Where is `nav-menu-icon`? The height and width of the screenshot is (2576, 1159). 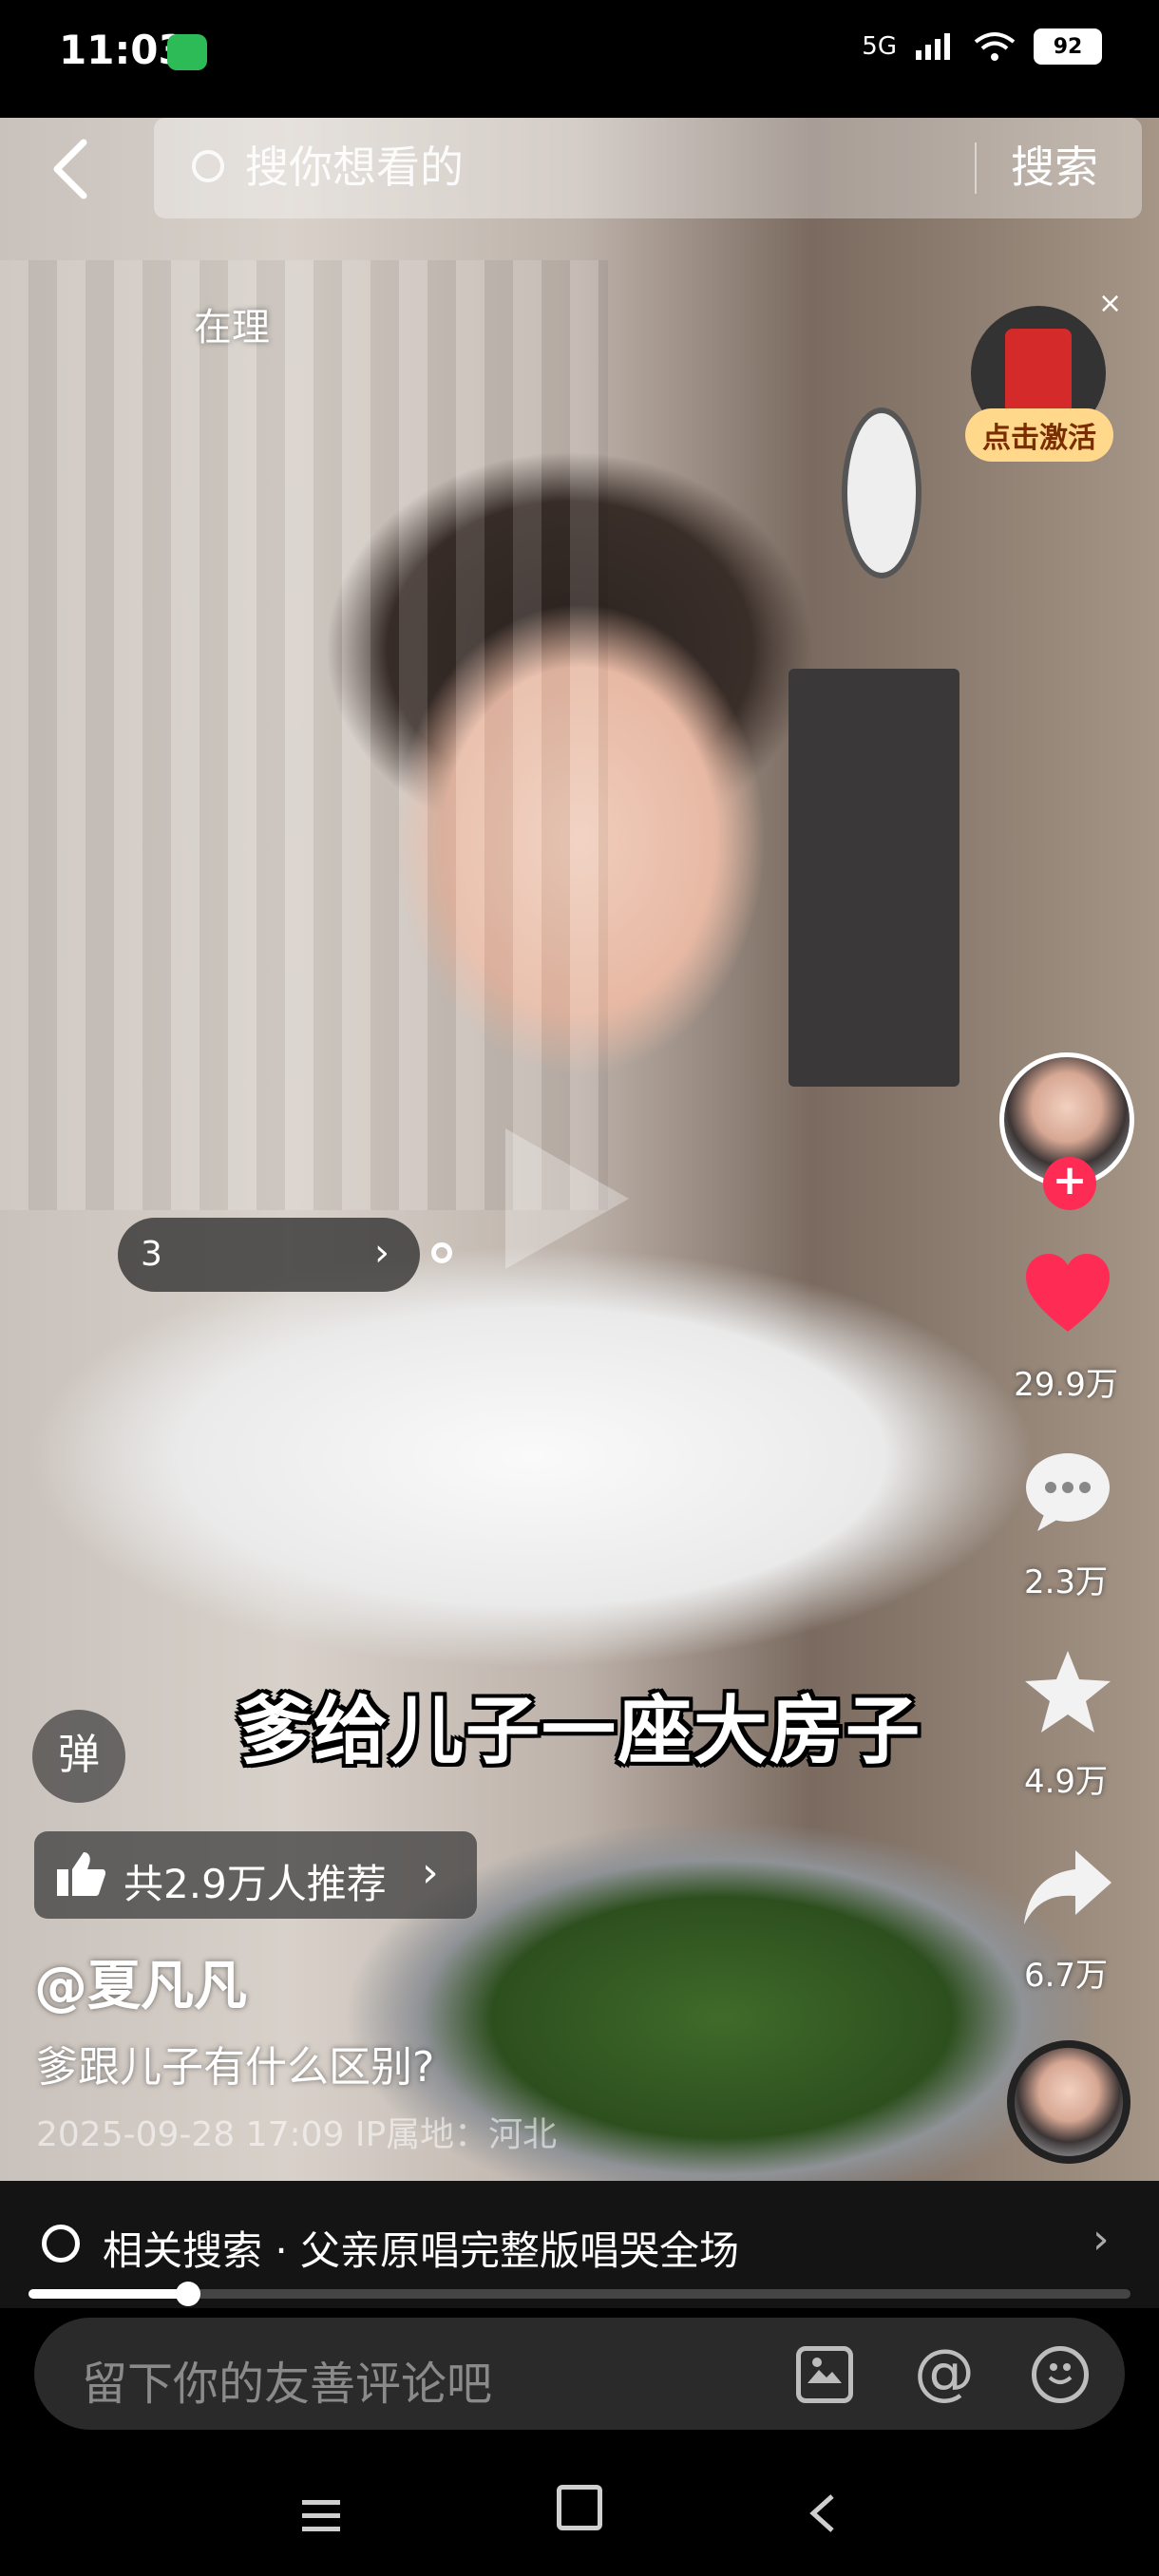 nav-menu-icon is located at coordinates (321, 2517).